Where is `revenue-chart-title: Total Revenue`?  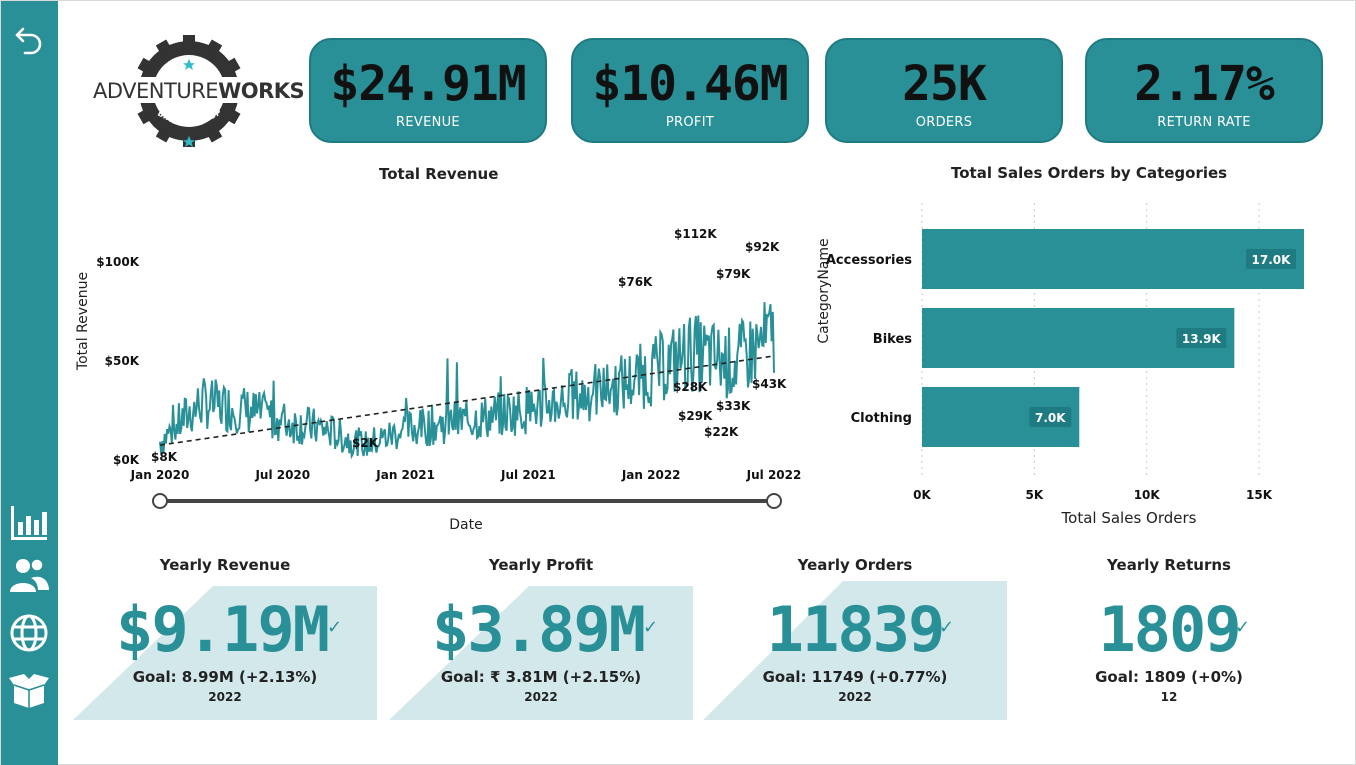 revenue-chart-title: Total Revenue is located at coordinates (439, 174).